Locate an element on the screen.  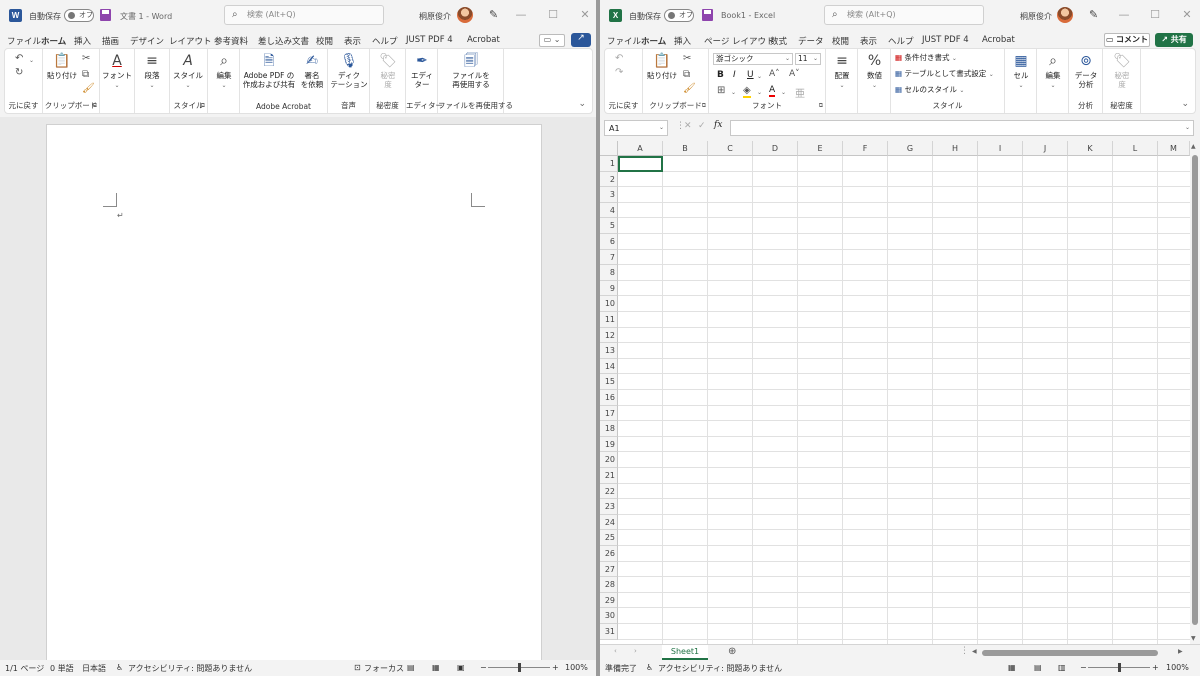
vertical-scrollbar: ▲ ▼ is located at coordinates (1195, 392).